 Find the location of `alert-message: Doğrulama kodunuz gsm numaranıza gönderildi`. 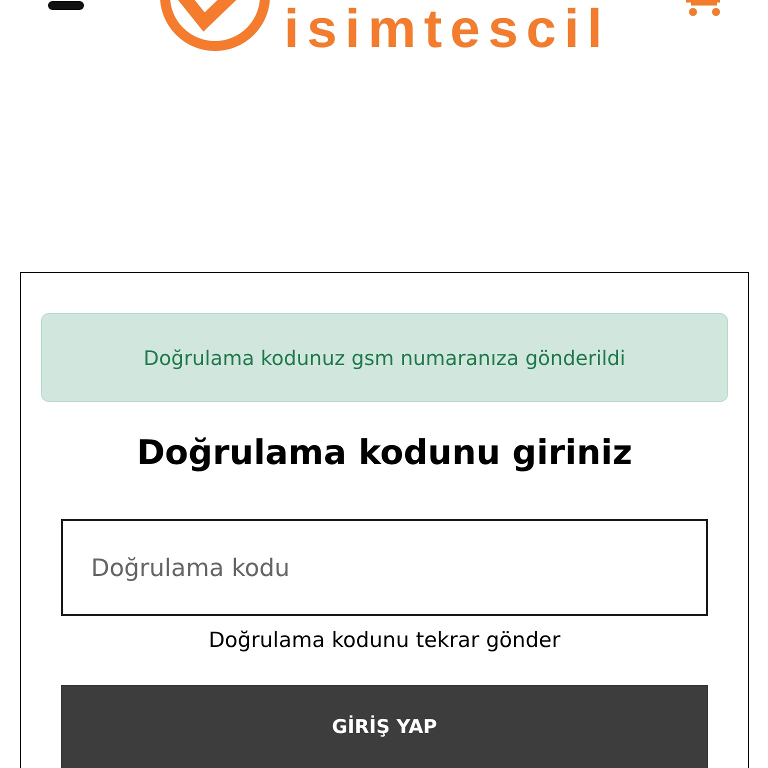

alert-message: Doğrulama kodunuz gsm numaranıza gönderildi is located at coordinates (385, 357).